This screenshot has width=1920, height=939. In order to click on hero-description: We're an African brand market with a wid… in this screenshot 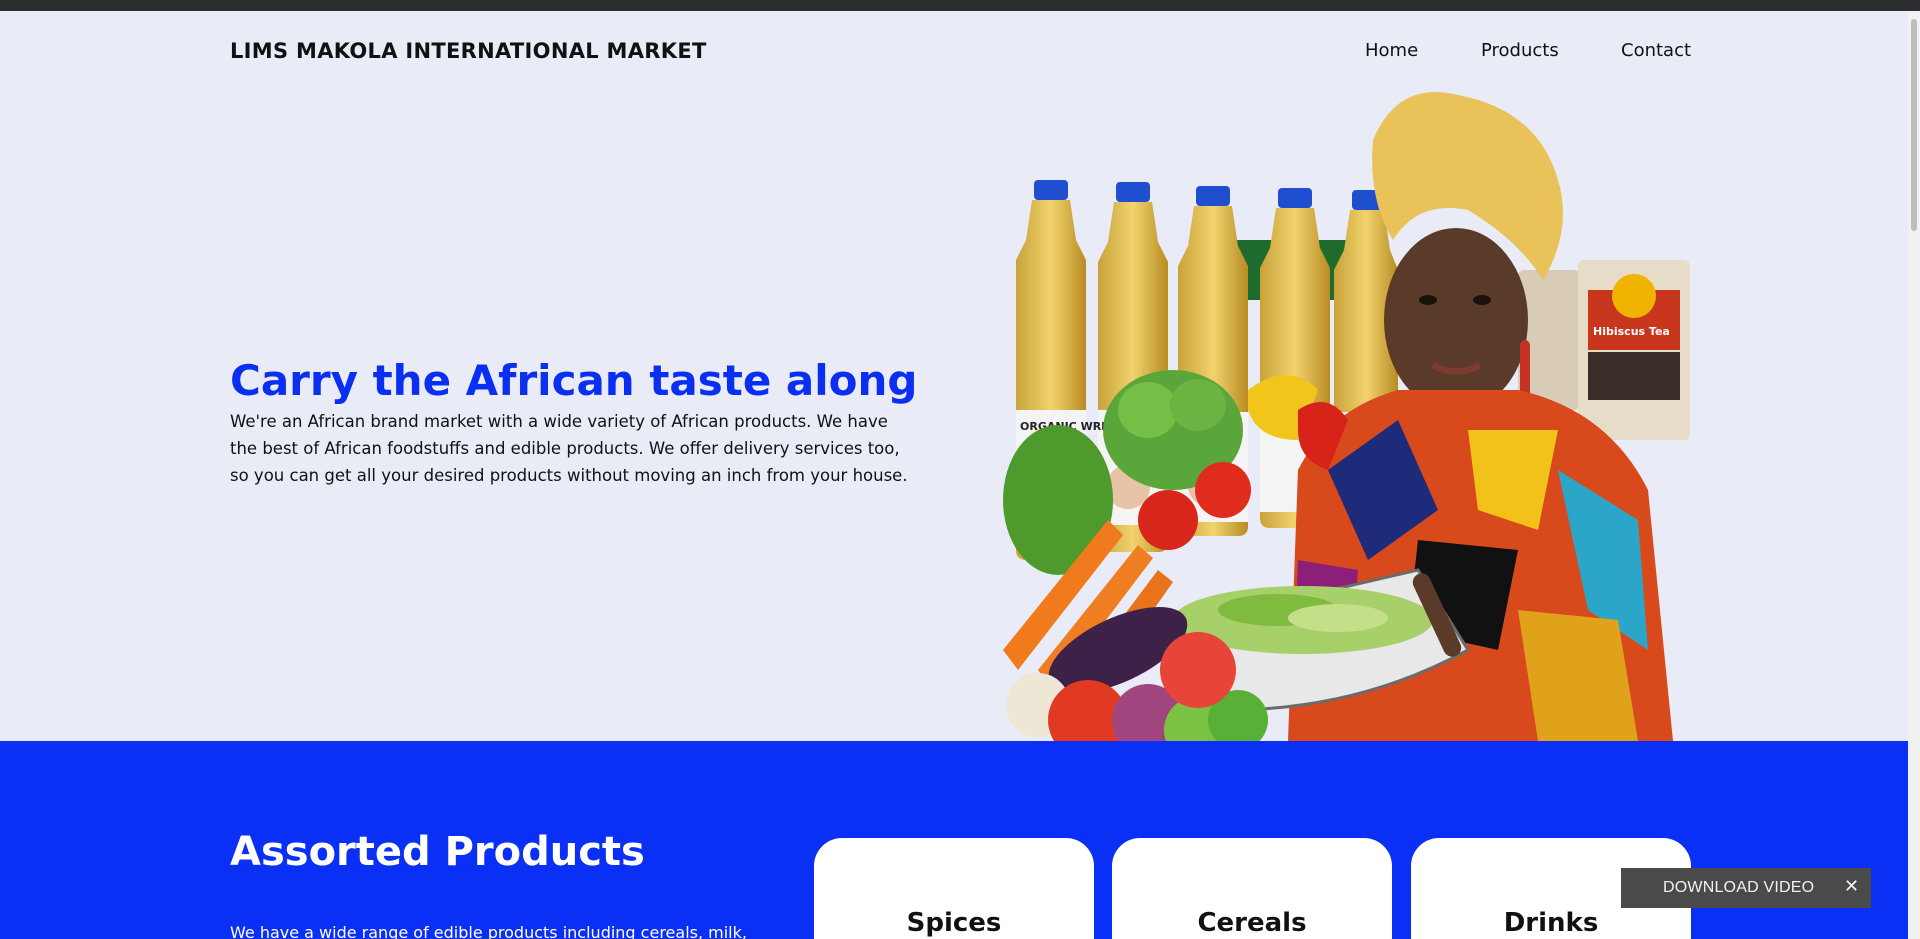, I will do `click(569, 448)`.